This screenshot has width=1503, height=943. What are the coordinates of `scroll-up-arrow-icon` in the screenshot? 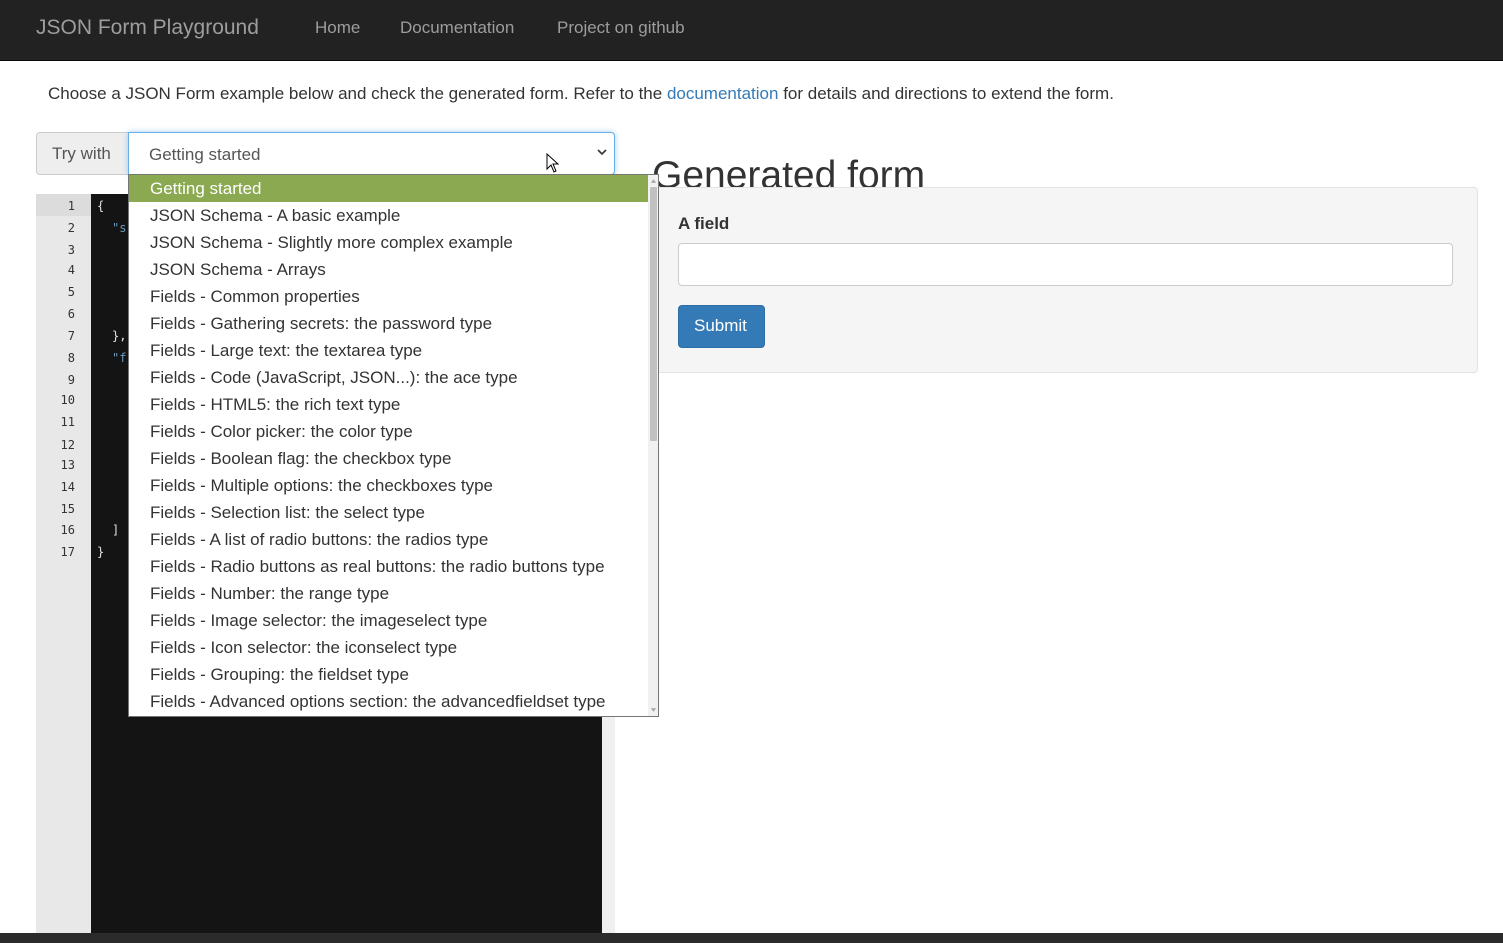 It's located at (653, 181).